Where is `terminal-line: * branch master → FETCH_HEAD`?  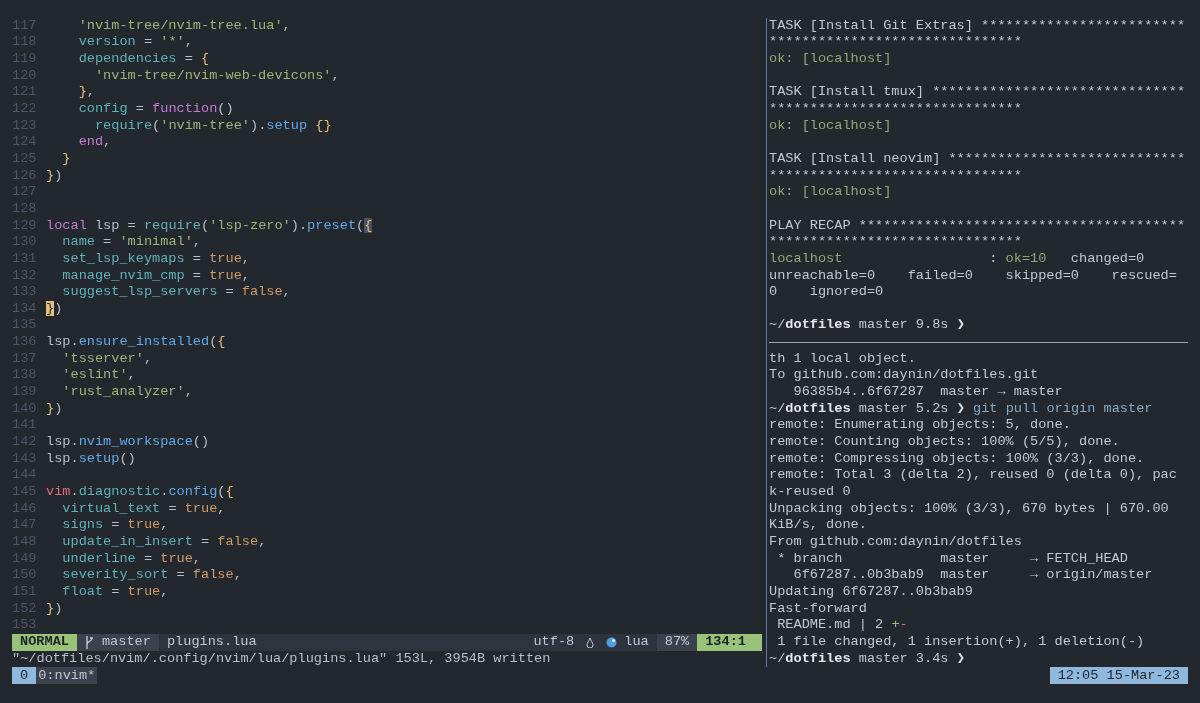
terminal-line: * branch master → FETCH_HEAD is located at coordinates (952, 558).